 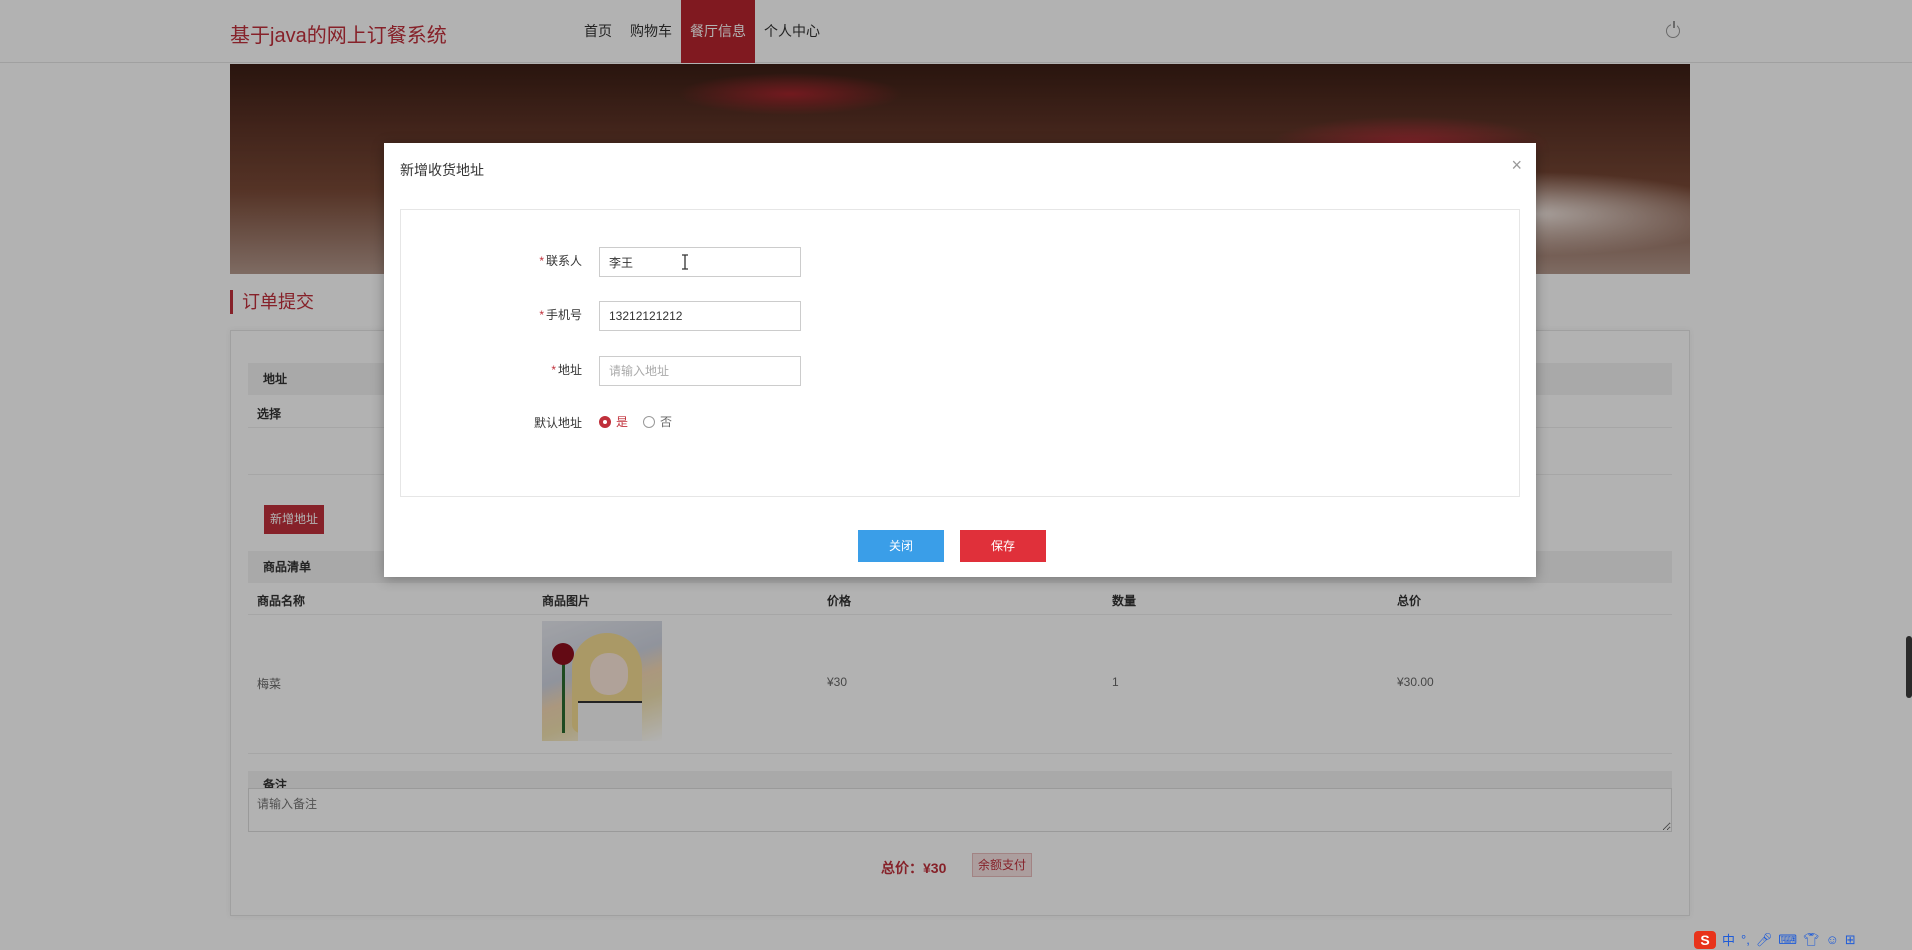 What do you see at coordinates (649, 421) in the screenshot?
I see `radio-unchecked-icon` at bounding box center [649, 421].